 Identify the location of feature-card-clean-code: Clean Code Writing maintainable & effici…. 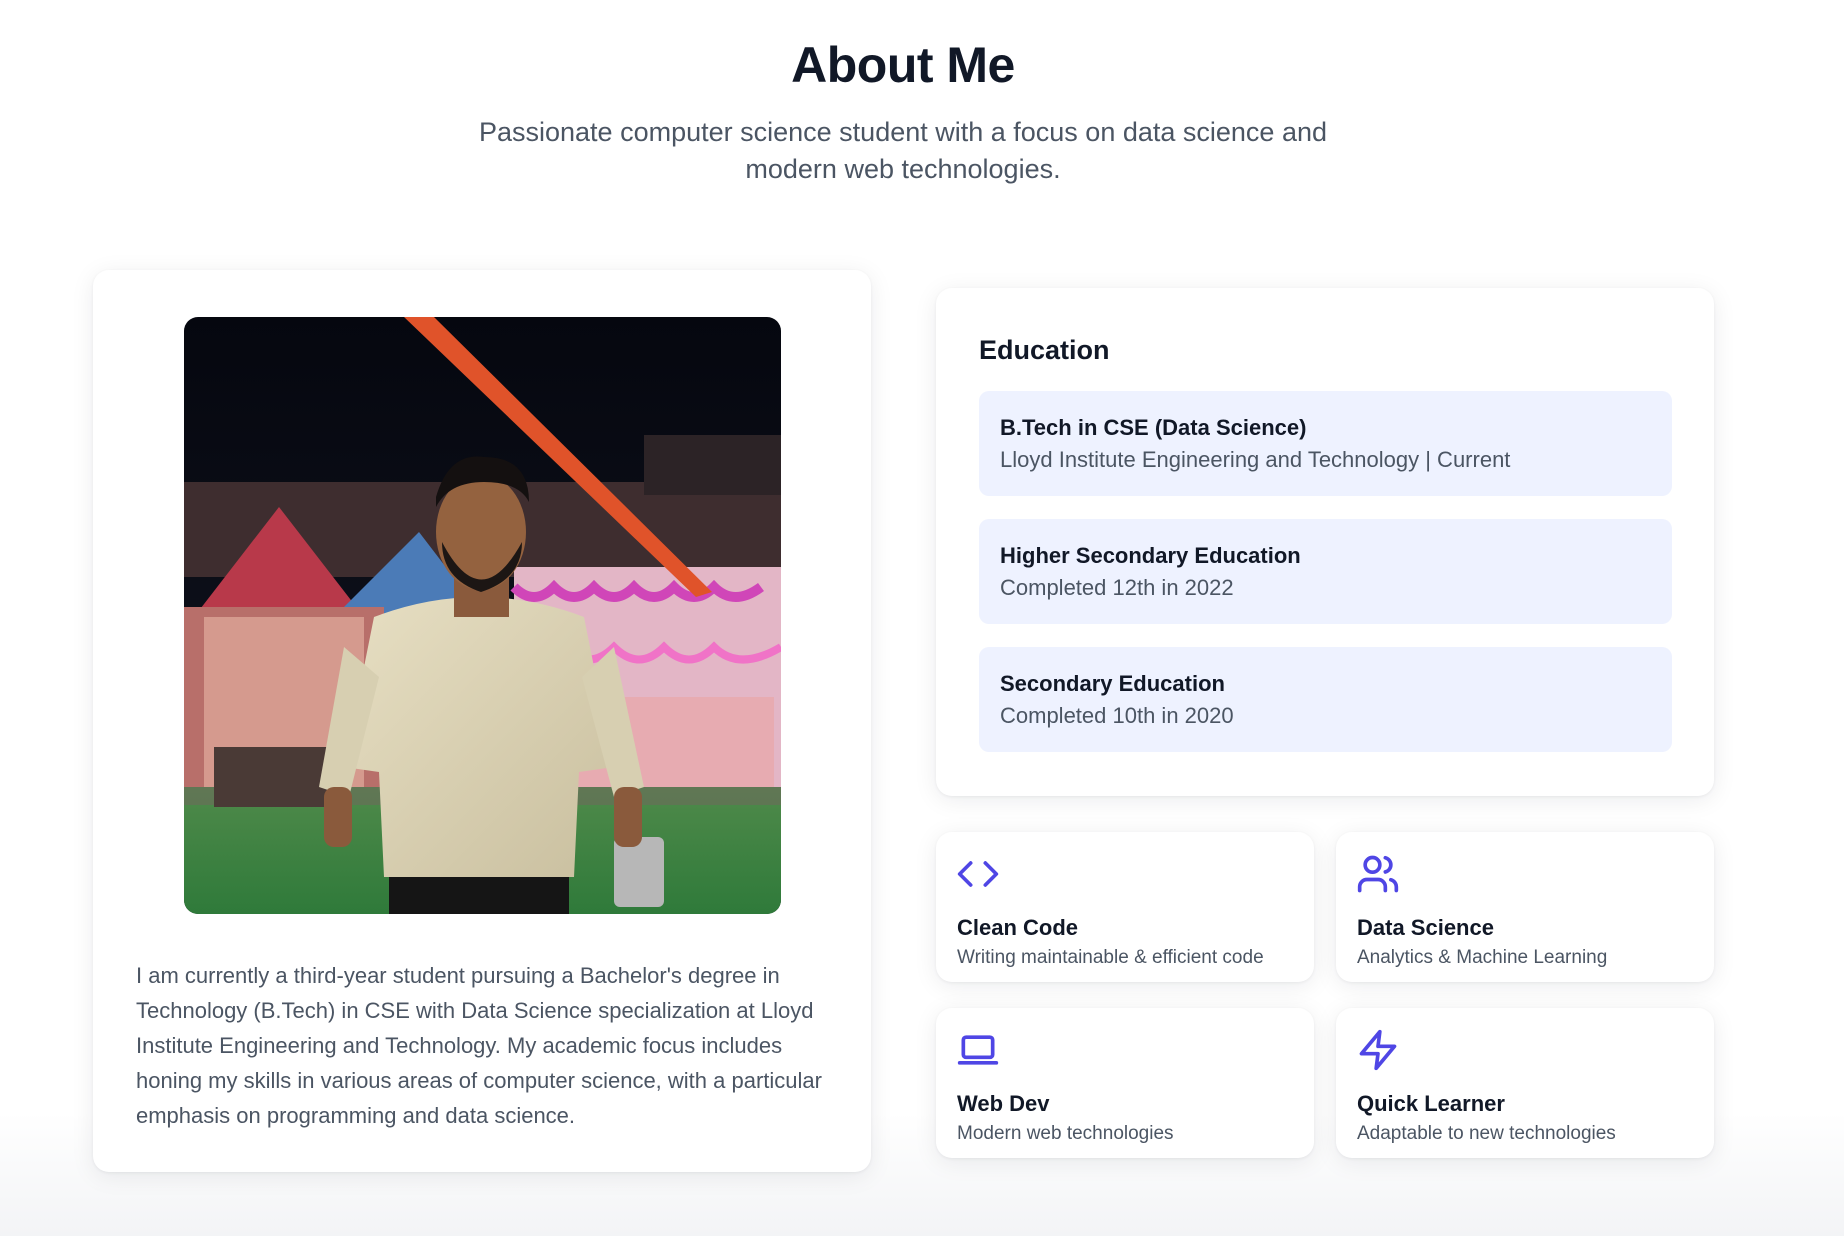
(1125, 907).